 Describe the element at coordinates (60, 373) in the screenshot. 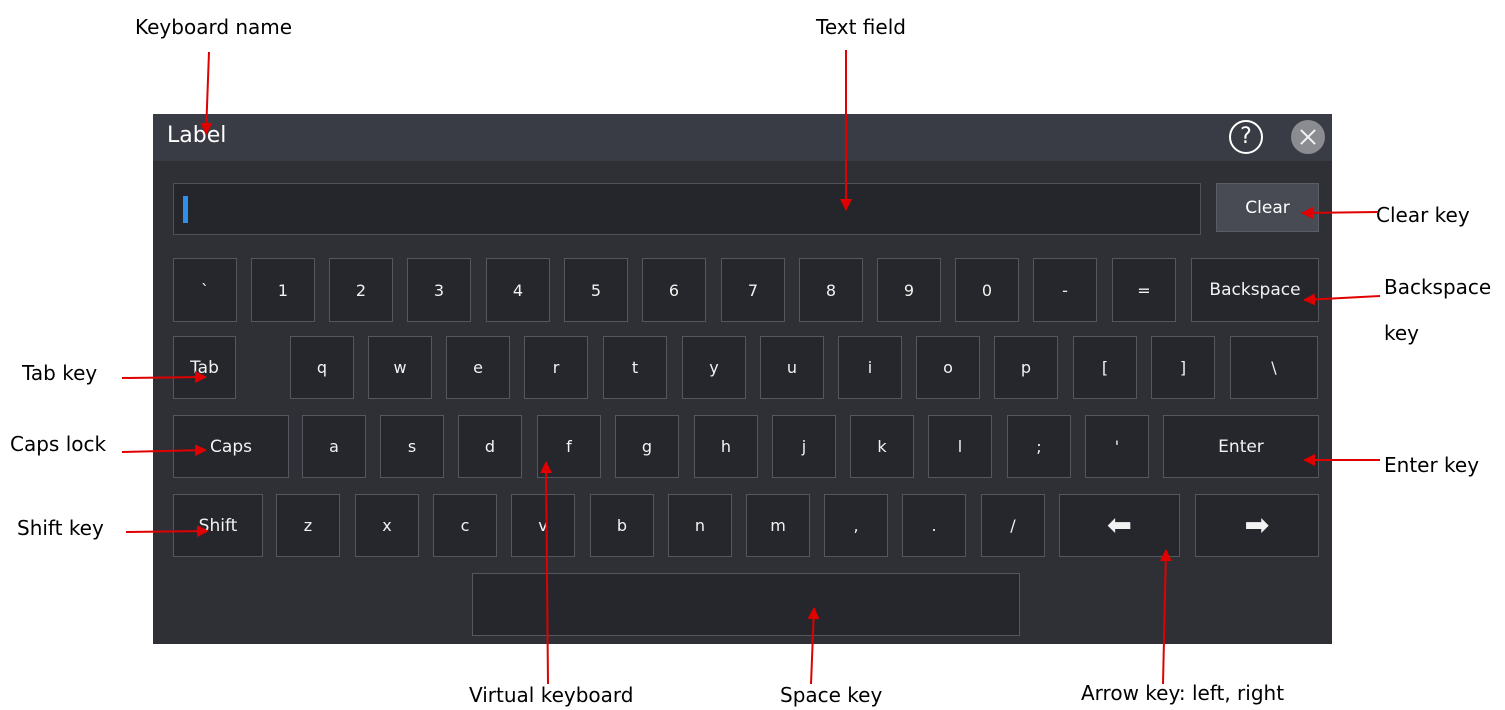

I see `callout-tab-key: Tab key` at that location.